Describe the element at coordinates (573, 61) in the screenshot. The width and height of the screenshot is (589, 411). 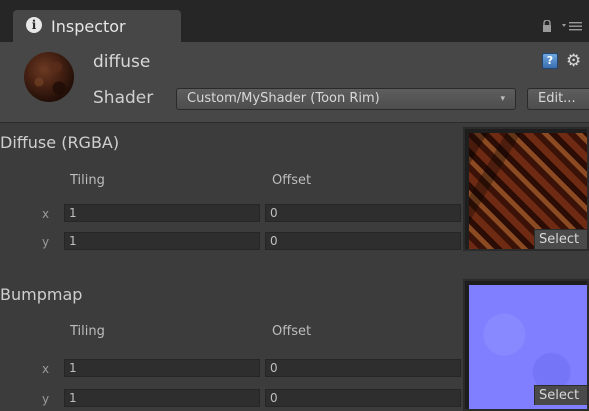
I see `gear-icon: ⚙` at that location.